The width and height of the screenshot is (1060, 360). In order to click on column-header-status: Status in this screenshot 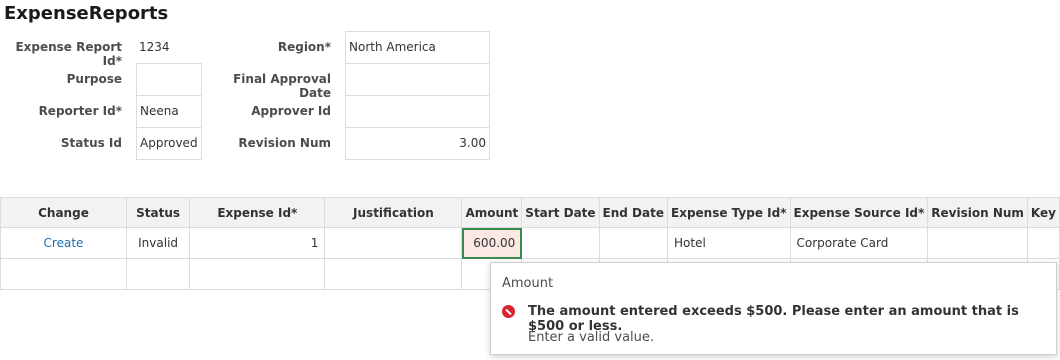, I will do `click(158, 212)`.